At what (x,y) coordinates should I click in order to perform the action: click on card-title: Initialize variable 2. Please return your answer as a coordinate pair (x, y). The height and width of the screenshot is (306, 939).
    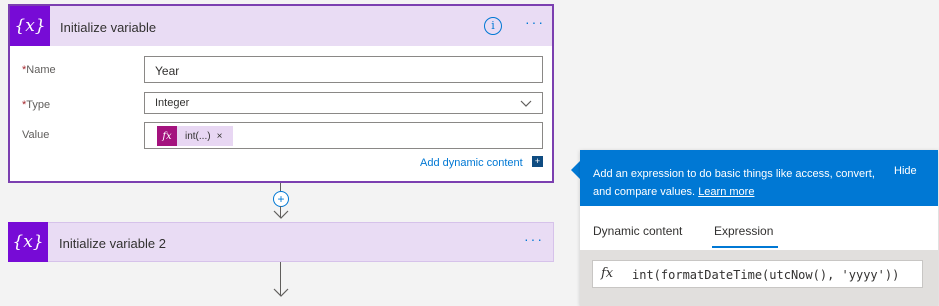
    Looking at the image, I should click on (112, 243).